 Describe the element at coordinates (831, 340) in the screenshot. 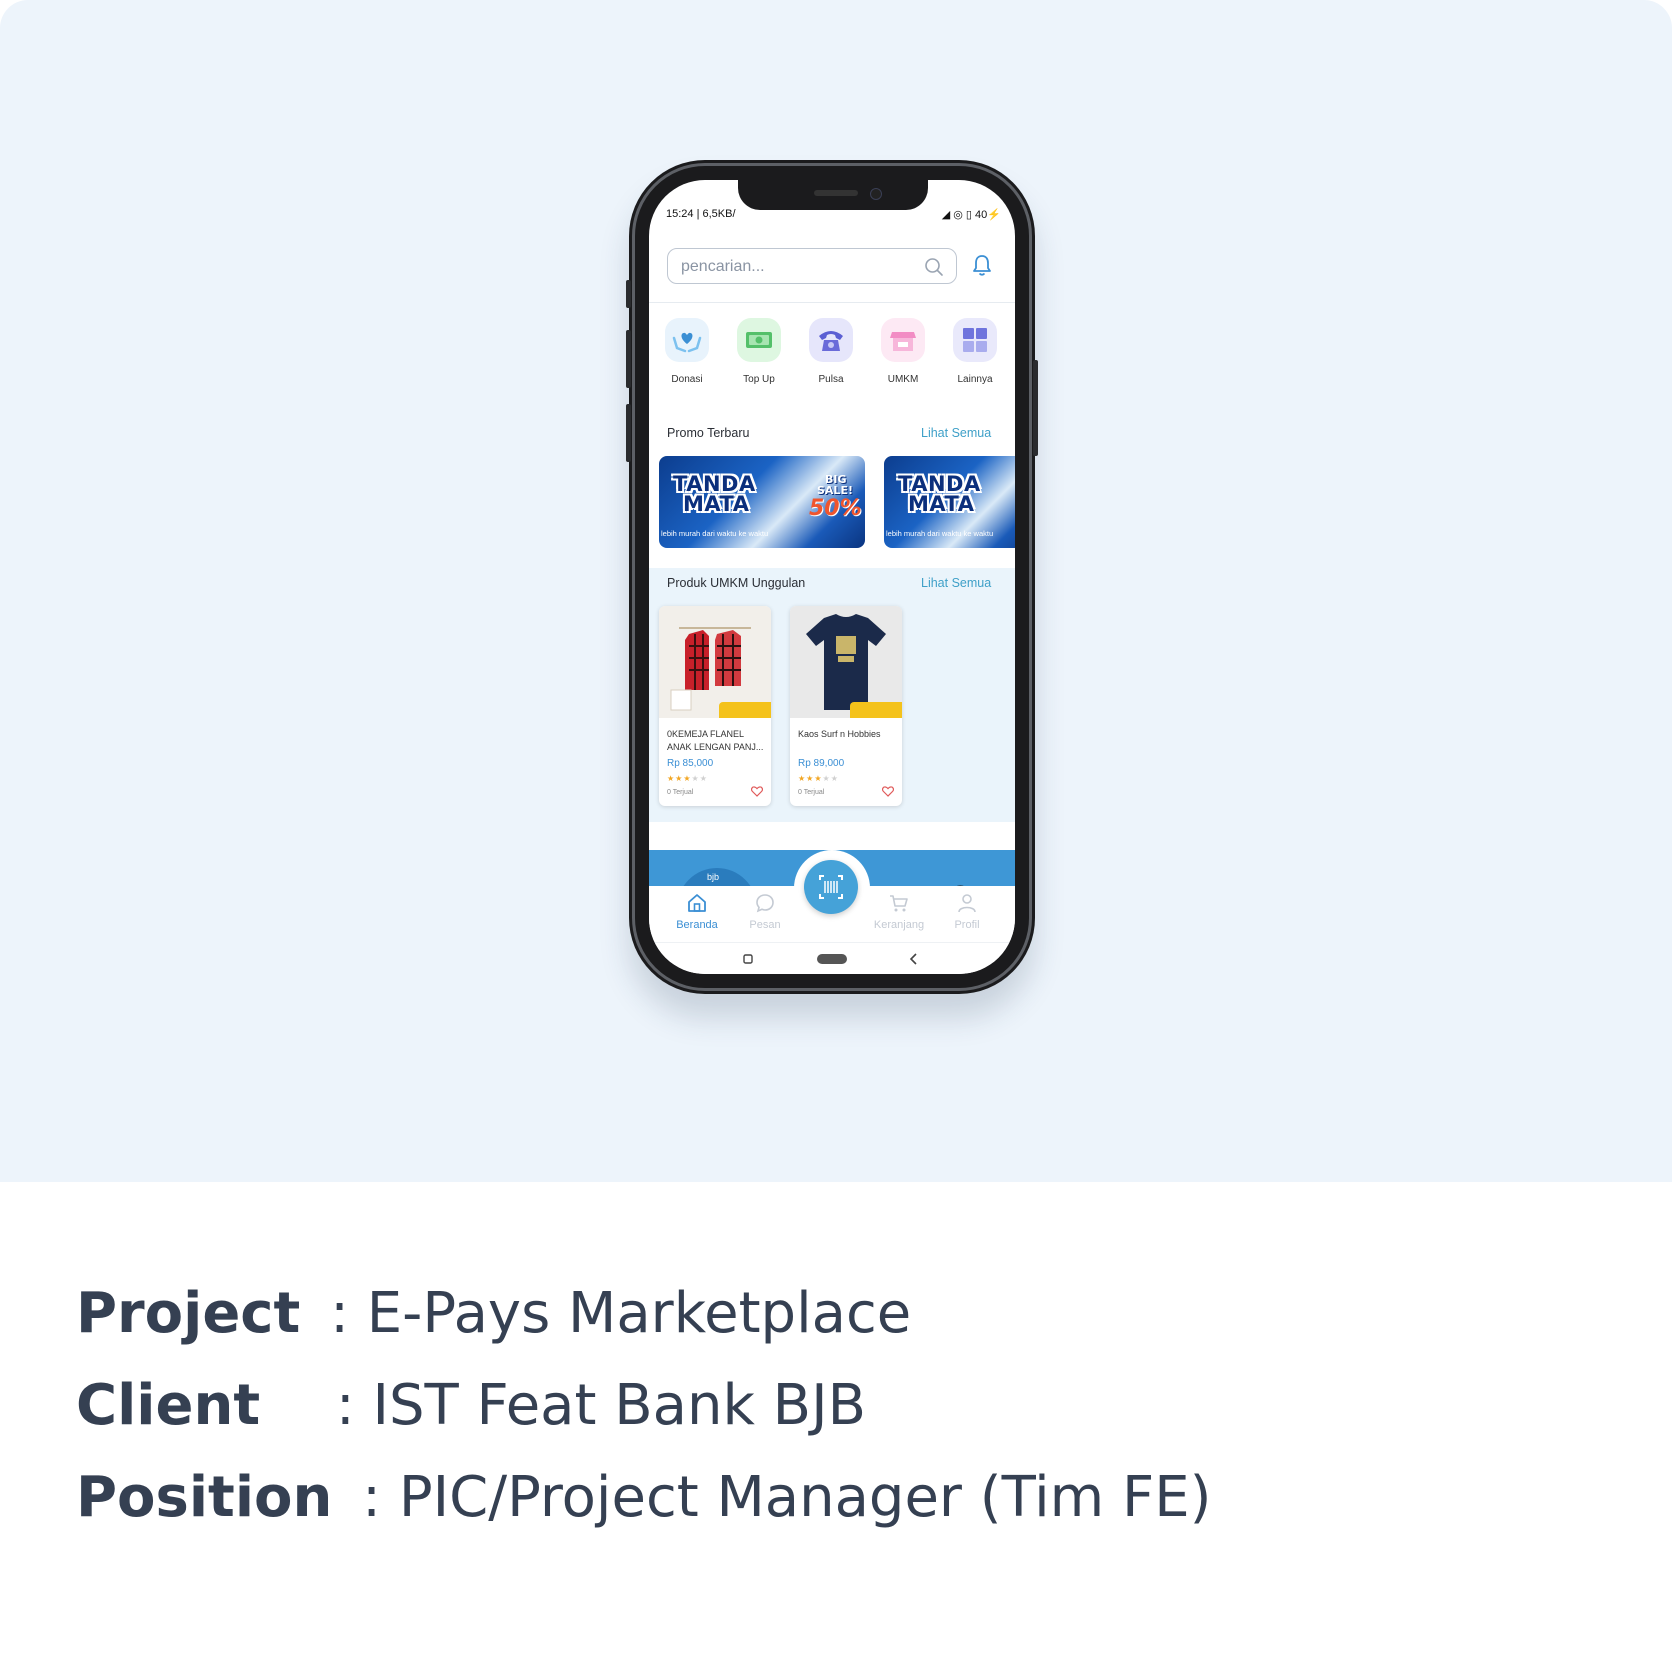

I see `phone-icon` at that location.